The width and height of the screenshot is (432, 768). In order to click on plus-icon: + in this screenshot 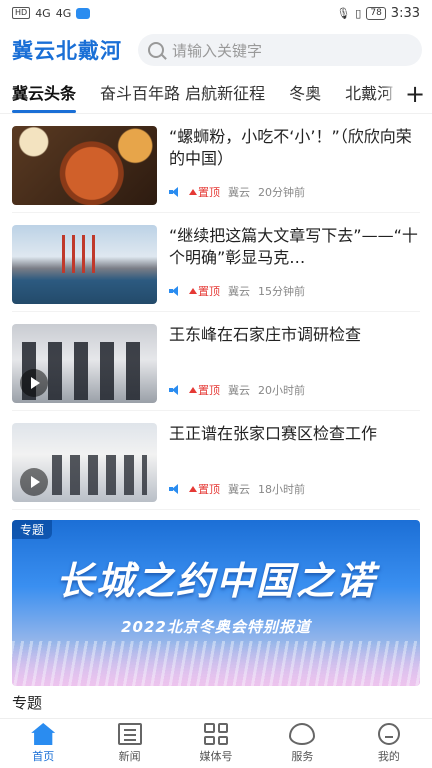, I will do `click(415, 94)`.